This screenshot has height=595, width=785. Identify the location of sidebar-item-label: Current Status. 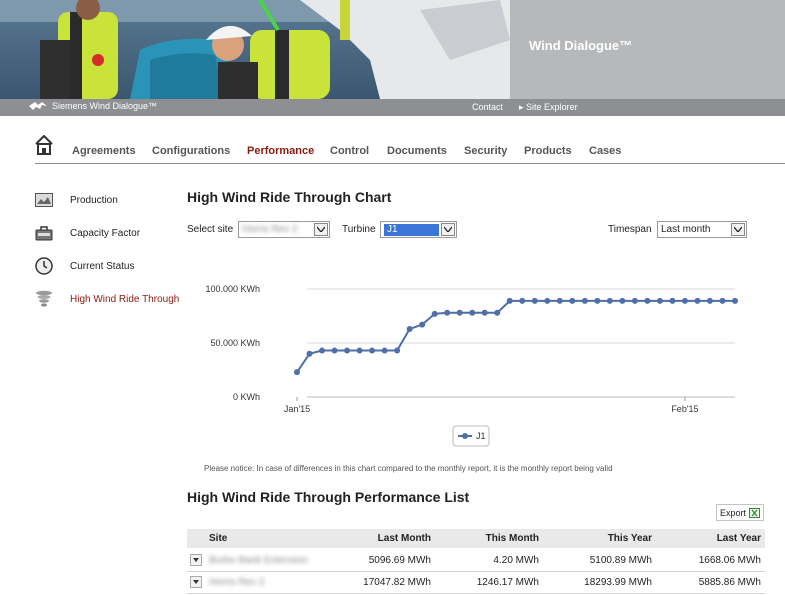
(102, 266).